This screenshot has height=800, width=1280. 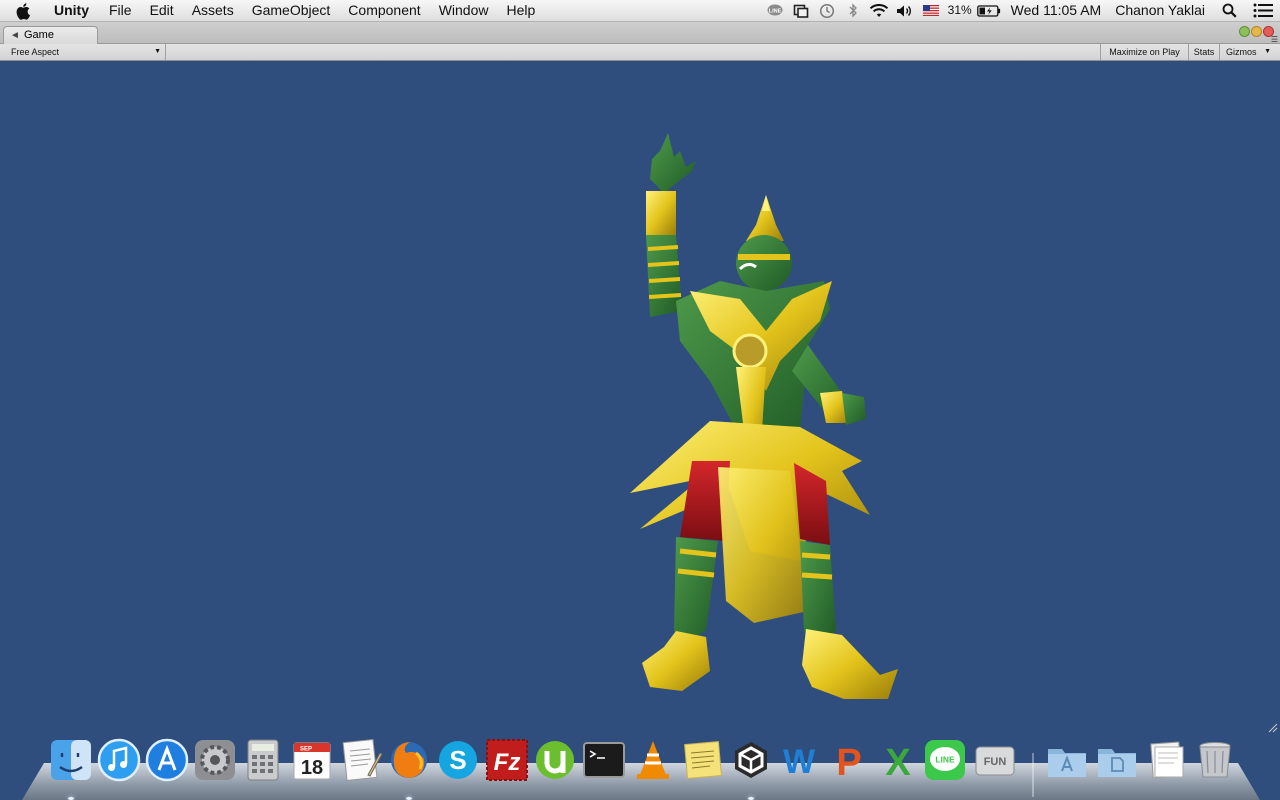 What do you see at coordinates (1215, 760) in the screenshot?
I see `trash-icon` at bounding box center [1215, 760].